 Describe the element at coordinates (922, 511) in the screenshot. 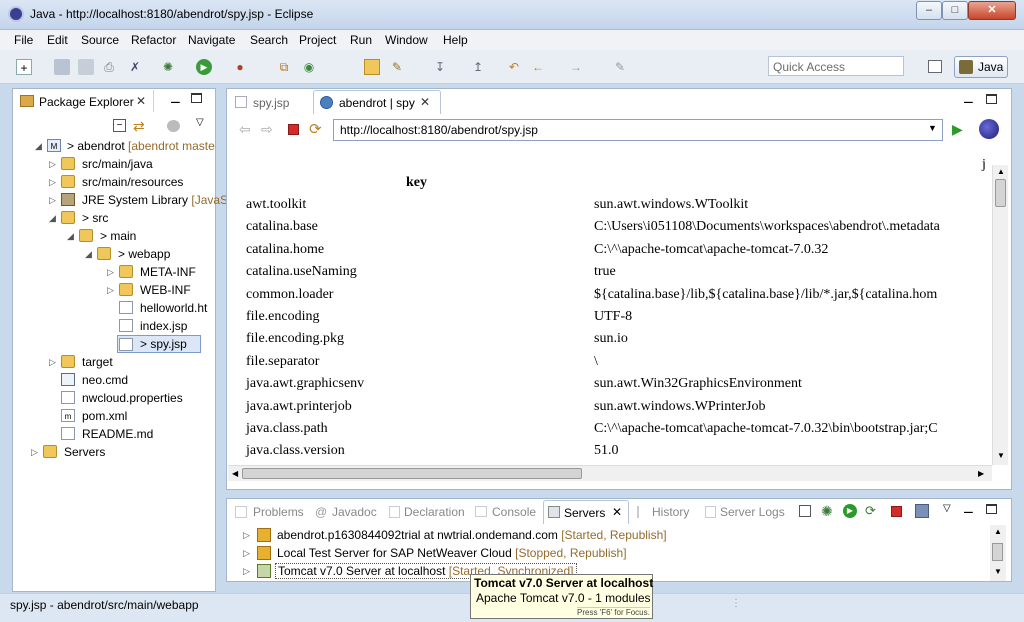

I see `publish-icon` at that location.